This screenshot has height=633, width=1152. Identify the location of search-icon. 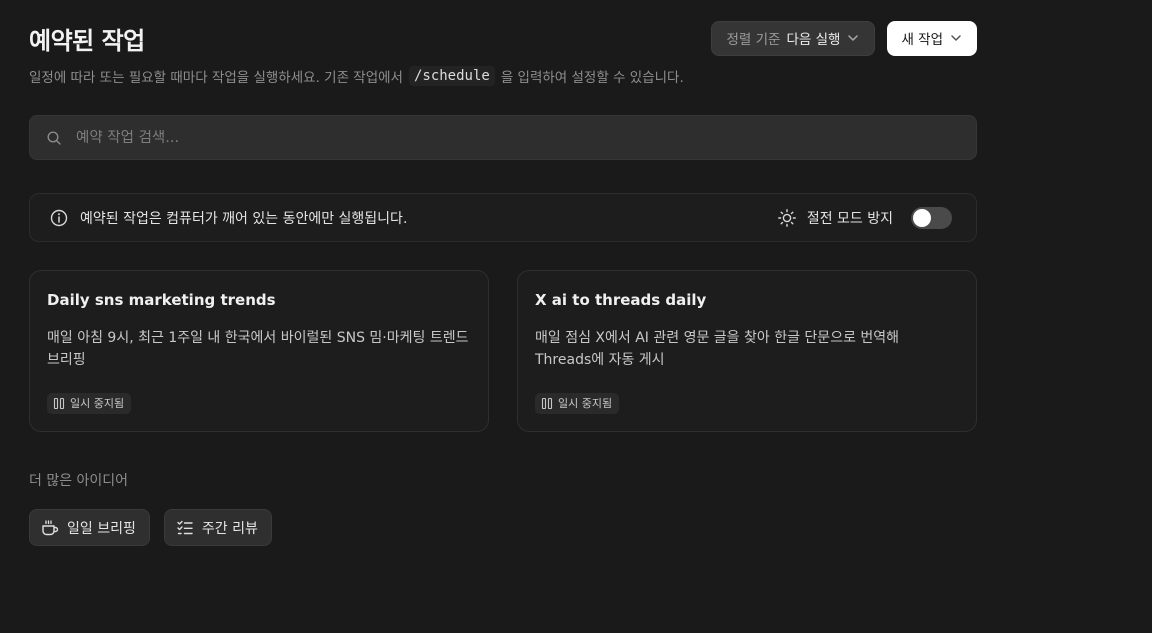
(54, 137).